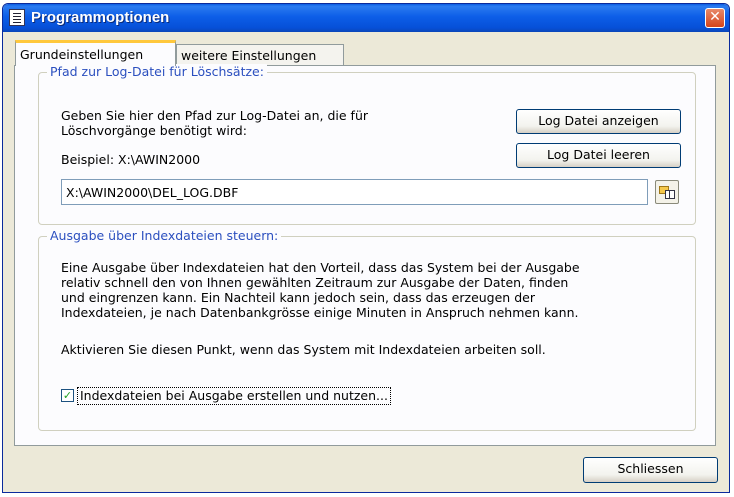 This screenshot has width=734, height=497. What do you see at coordinates (154, 130) in the screenshot?
I see `log-description-line2: Löschvorgänge benötigt wird:` at bounding box center [154, 130].